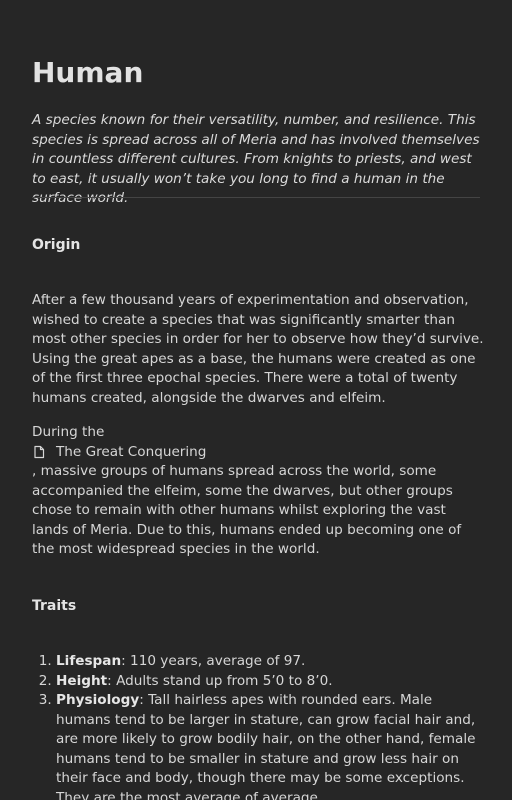  Describe the element at coordinates (82, 680) in the screenshot. I see `trait-label: Height` at that location.